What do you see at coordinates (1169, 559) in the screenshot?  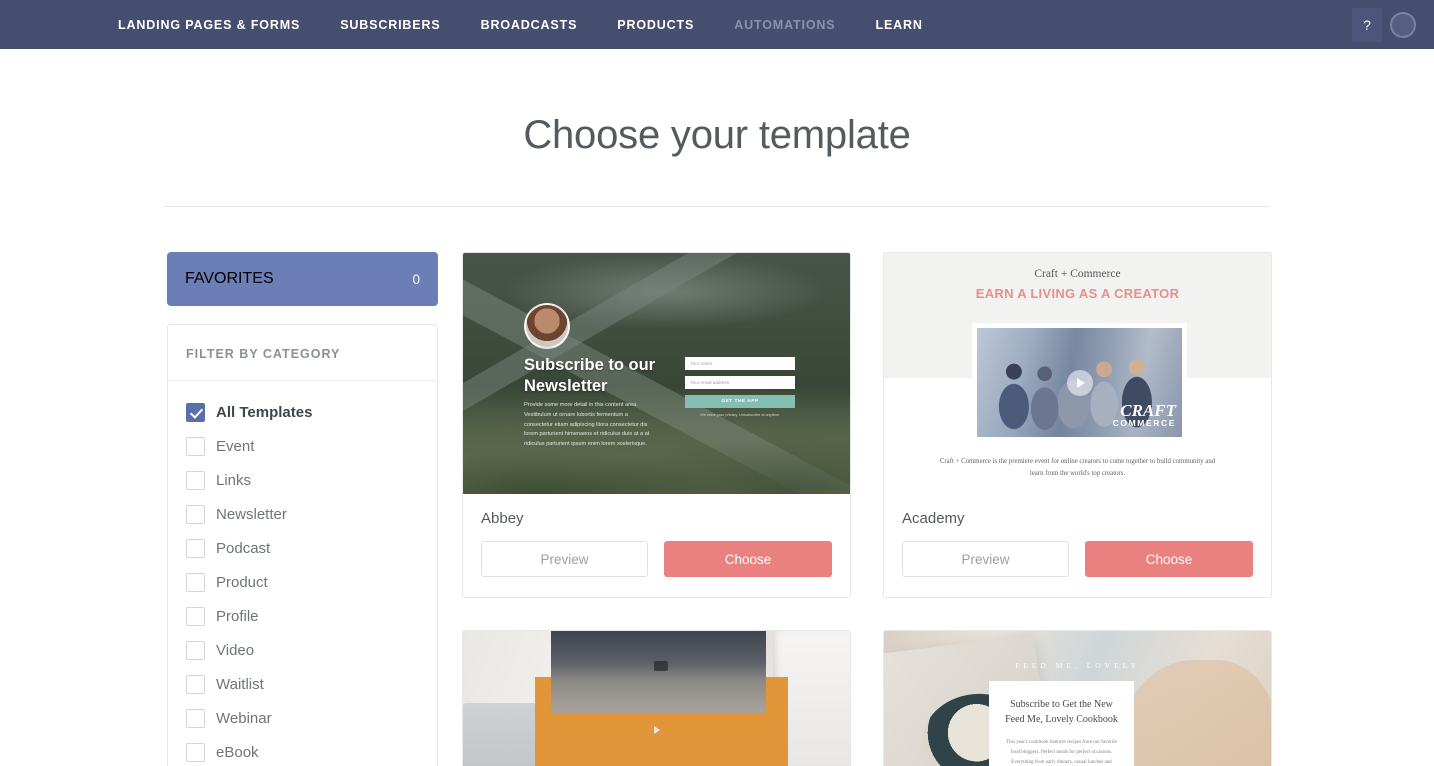 I see `choose-button-academy: Choose` at bounding box center [1169, 559].